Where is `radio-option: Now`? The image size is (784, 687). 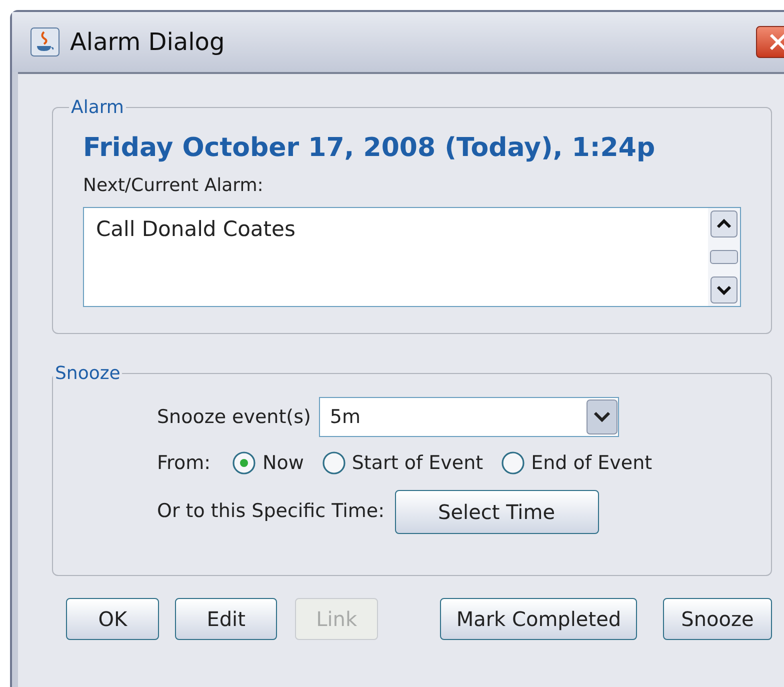 radio-option: Now is located at coordinates (268, 463).